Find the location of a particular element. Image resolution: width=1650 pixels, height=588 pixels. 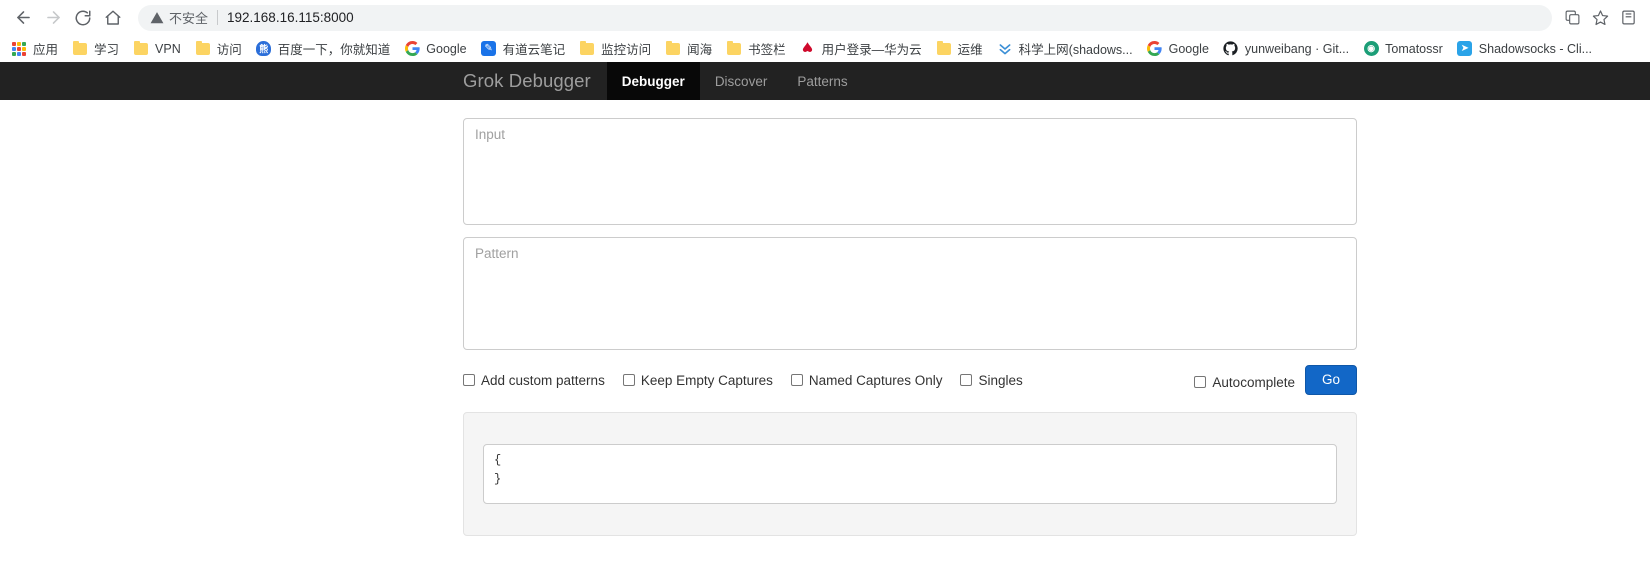

huawei-icon is located at coordinates (808, 49).